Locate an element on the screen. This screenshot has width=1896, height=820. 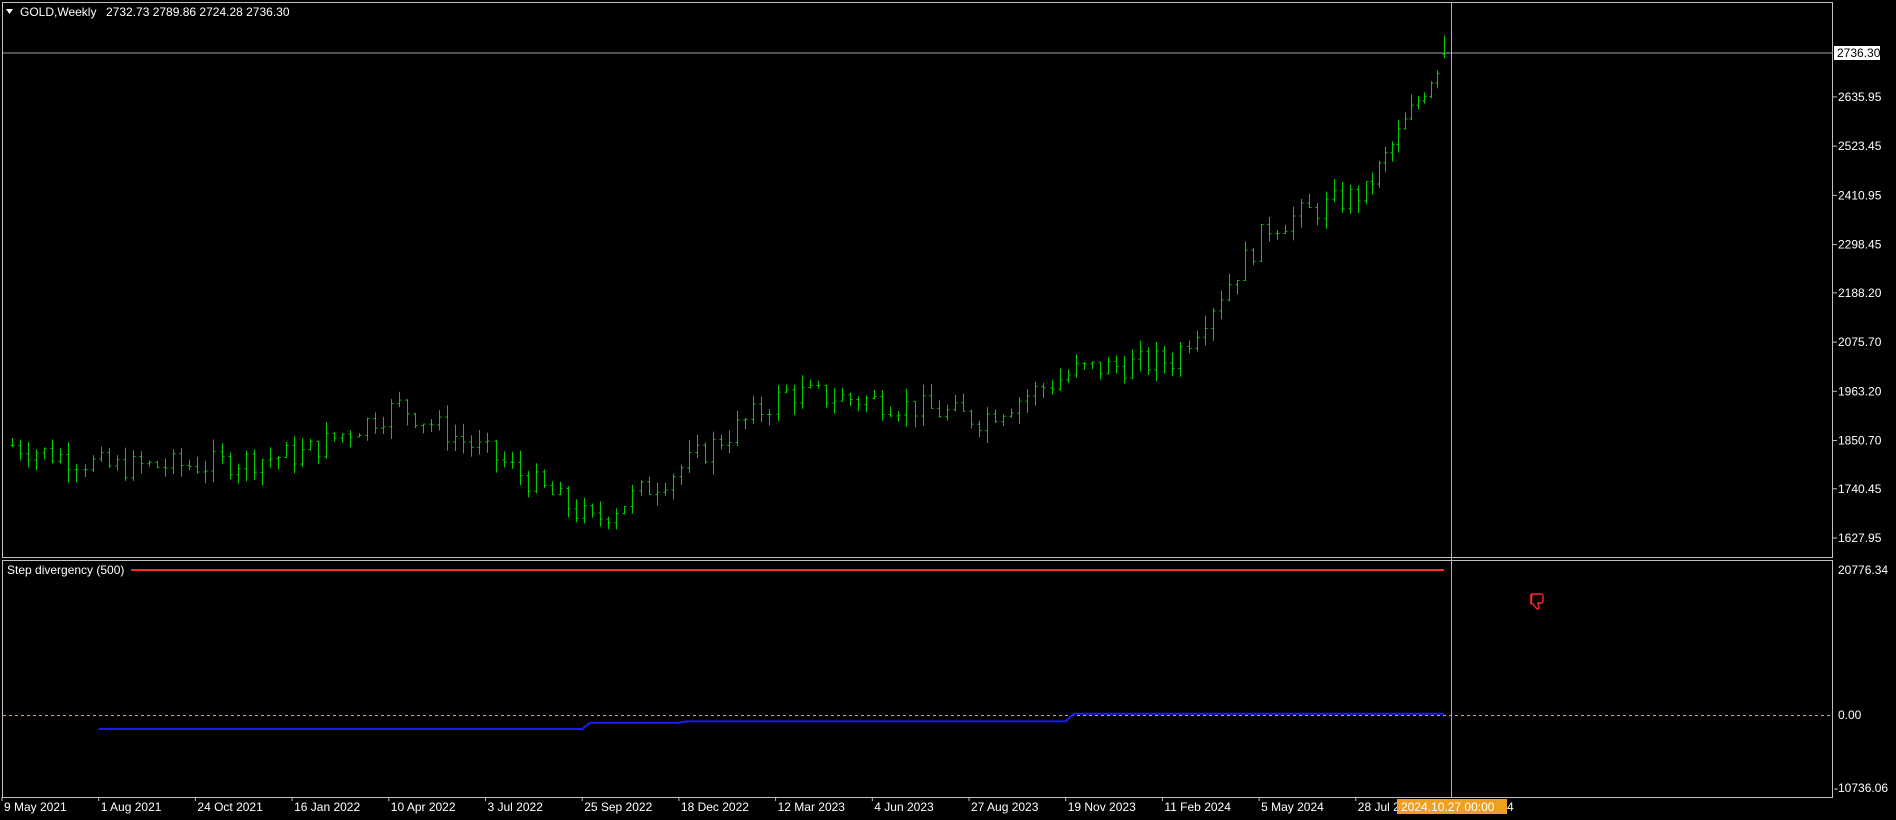
time-axis-label: 24 Oct 2021 is located at coordinates (230, 807).